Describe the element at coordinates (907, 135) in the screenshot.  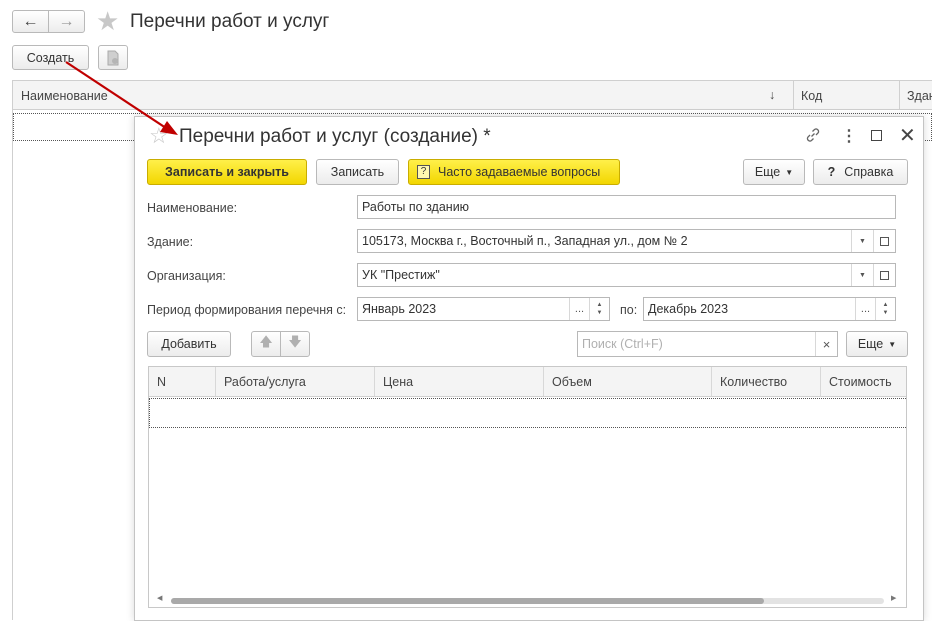
I see `close-icon: ✕` at that location.